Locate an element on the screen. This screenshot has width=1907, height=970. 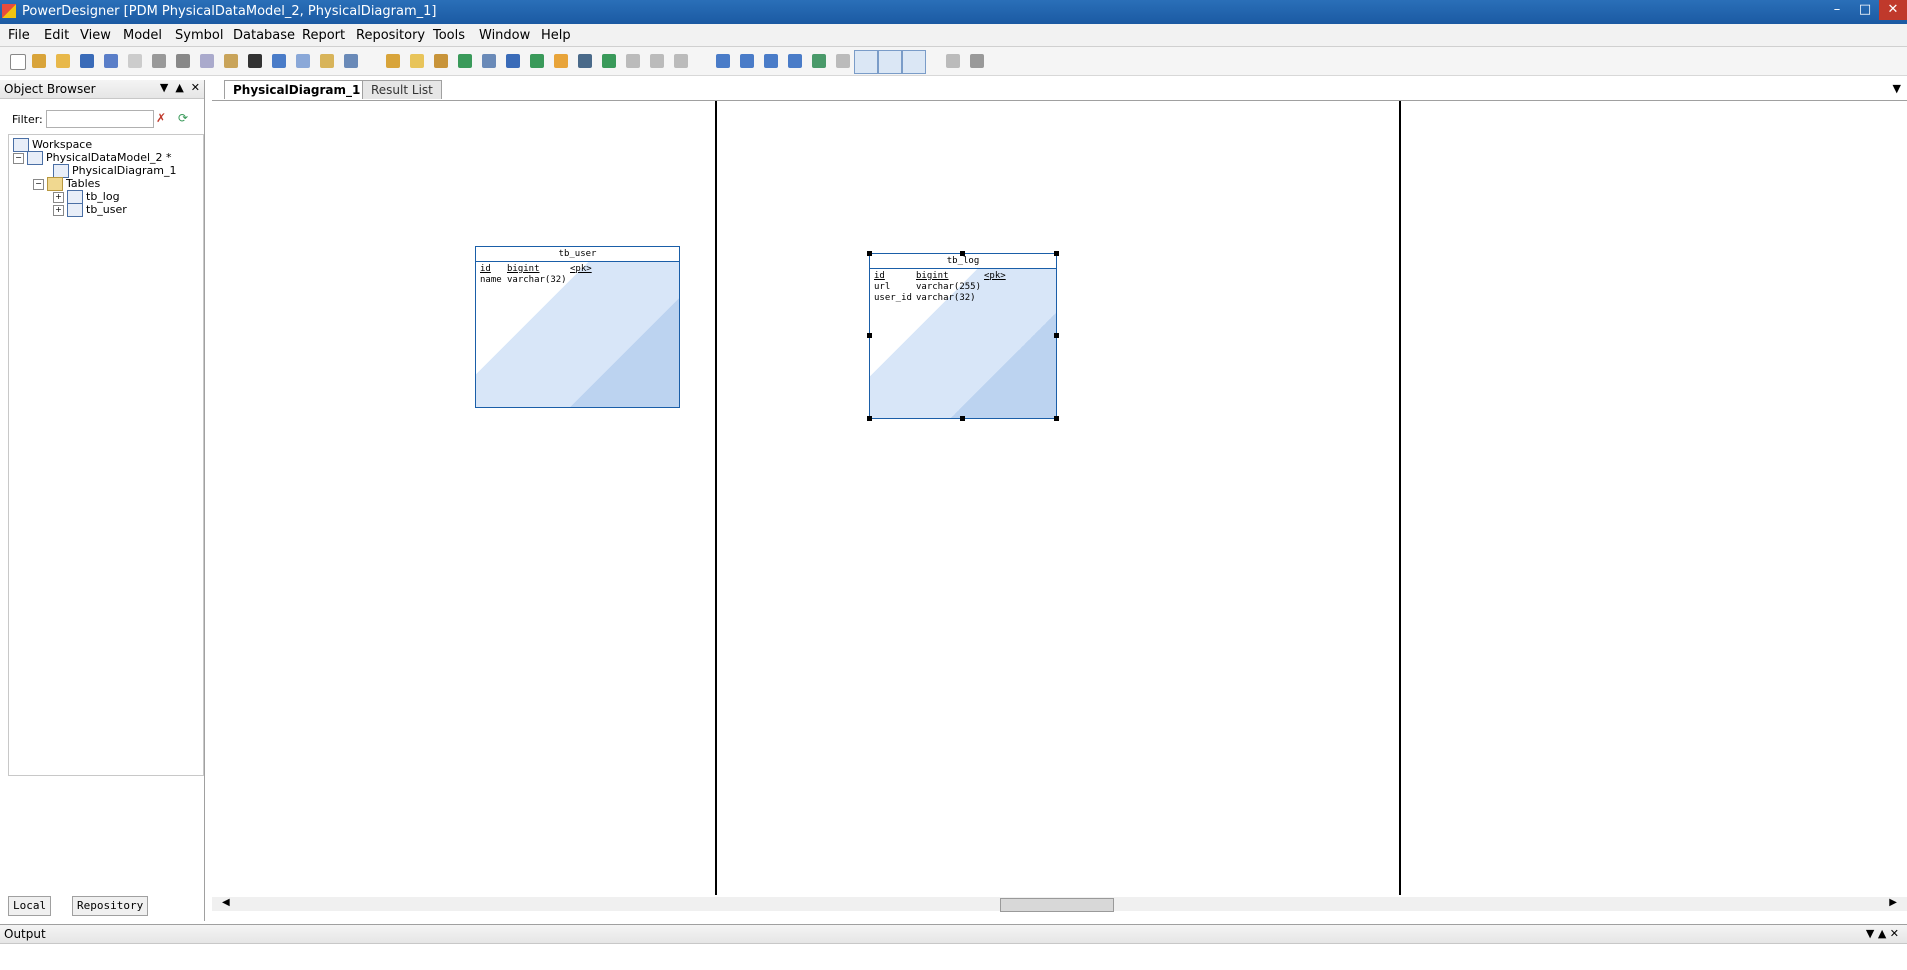
undo-icon is located at coordinates (279, 61).